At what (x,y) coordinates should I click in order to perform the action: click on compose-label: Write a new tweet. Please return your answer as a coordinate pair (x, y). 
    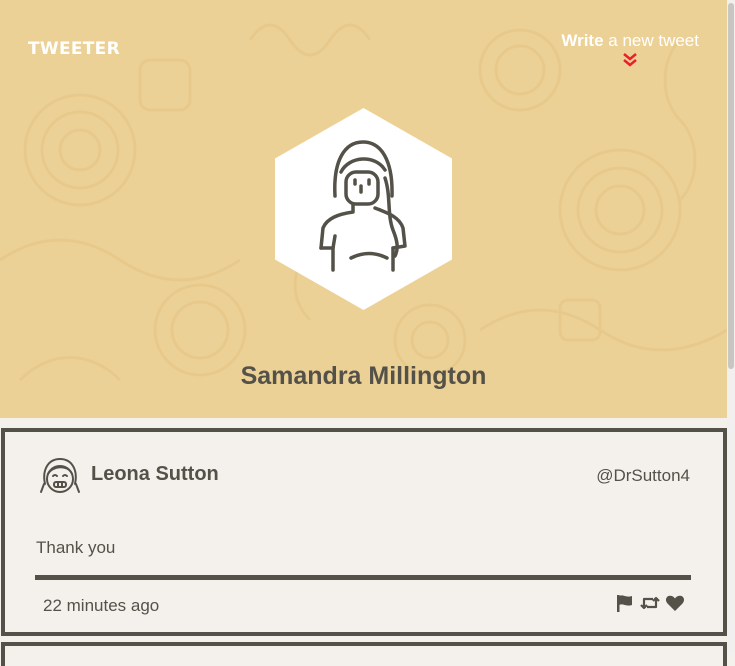
    Looking at the image, I should click on (630, 40).